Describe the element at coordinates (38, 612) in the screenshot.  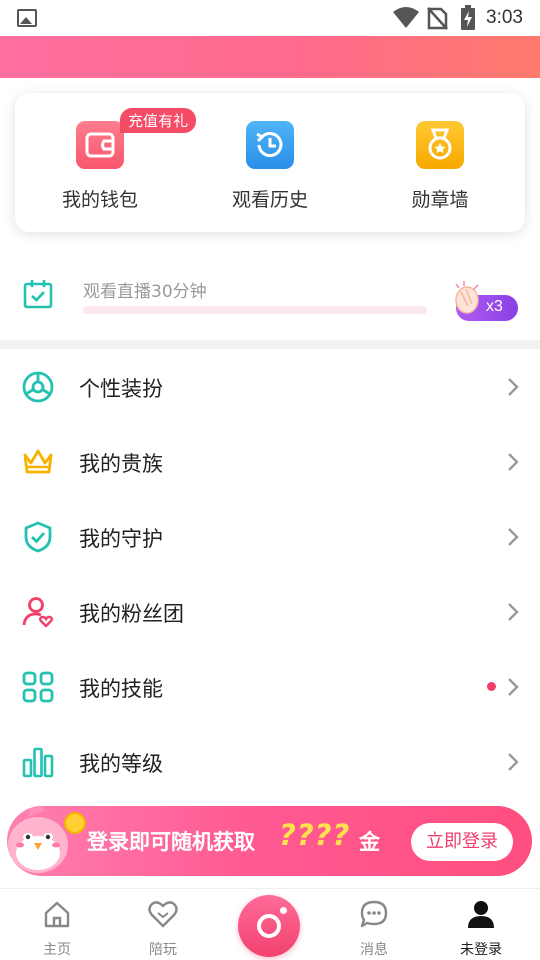
I see `fan-club-icon` at that location.